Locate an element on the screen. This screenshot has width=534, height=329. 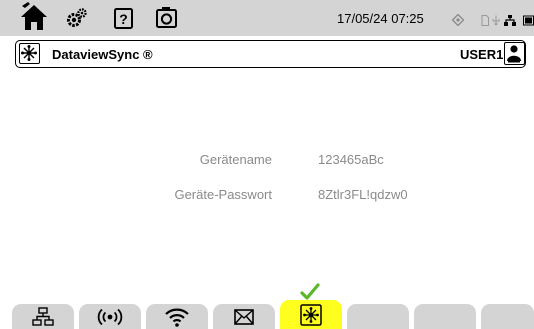
help-icon: ? is located at coordinates (124, 18).